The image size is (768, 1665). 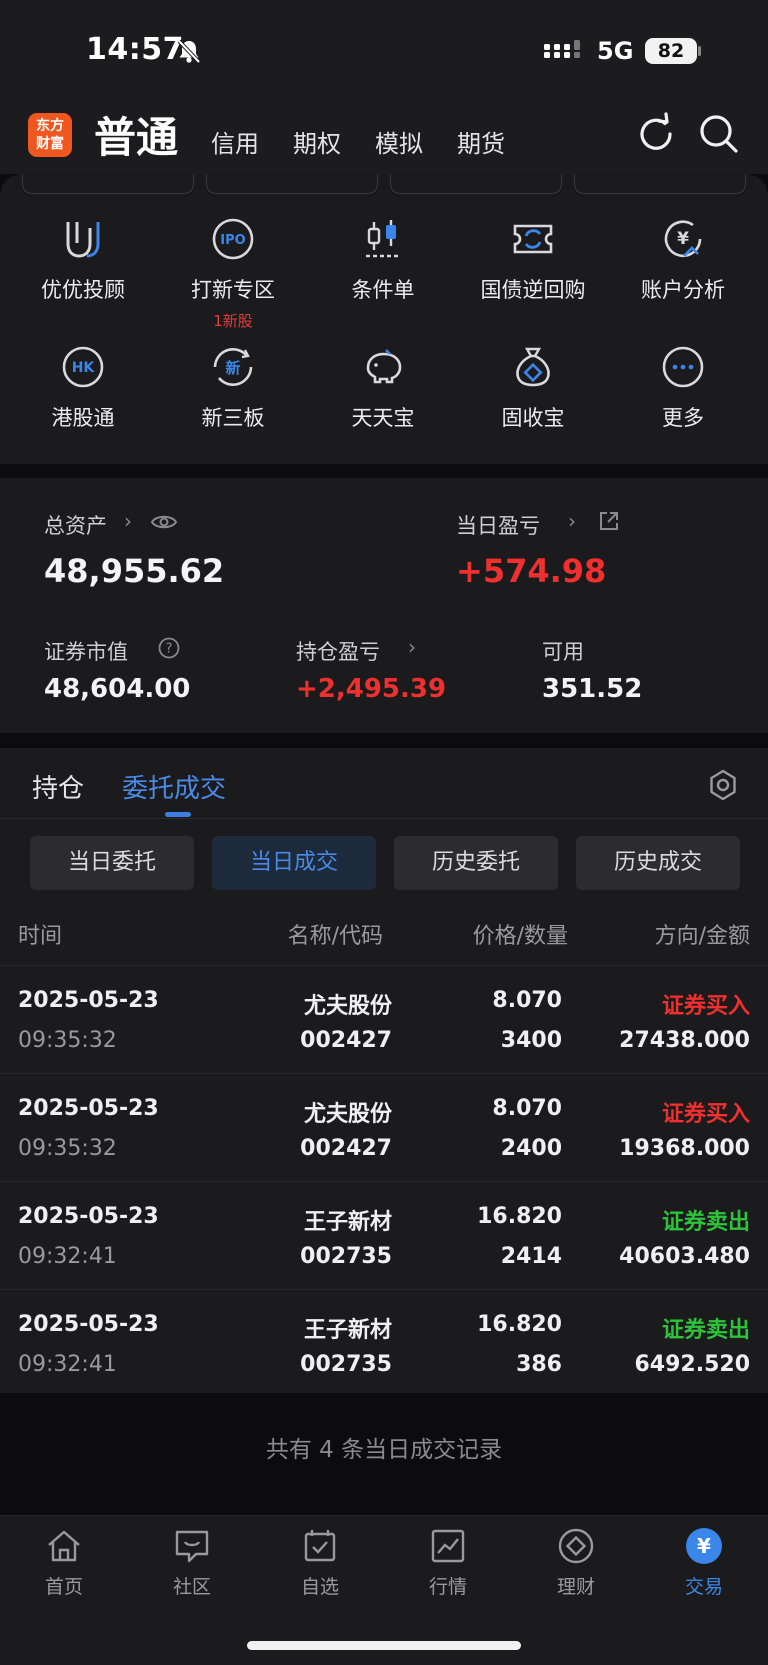 I want to click on active-tab-indicator, so click(x=178, y=814).